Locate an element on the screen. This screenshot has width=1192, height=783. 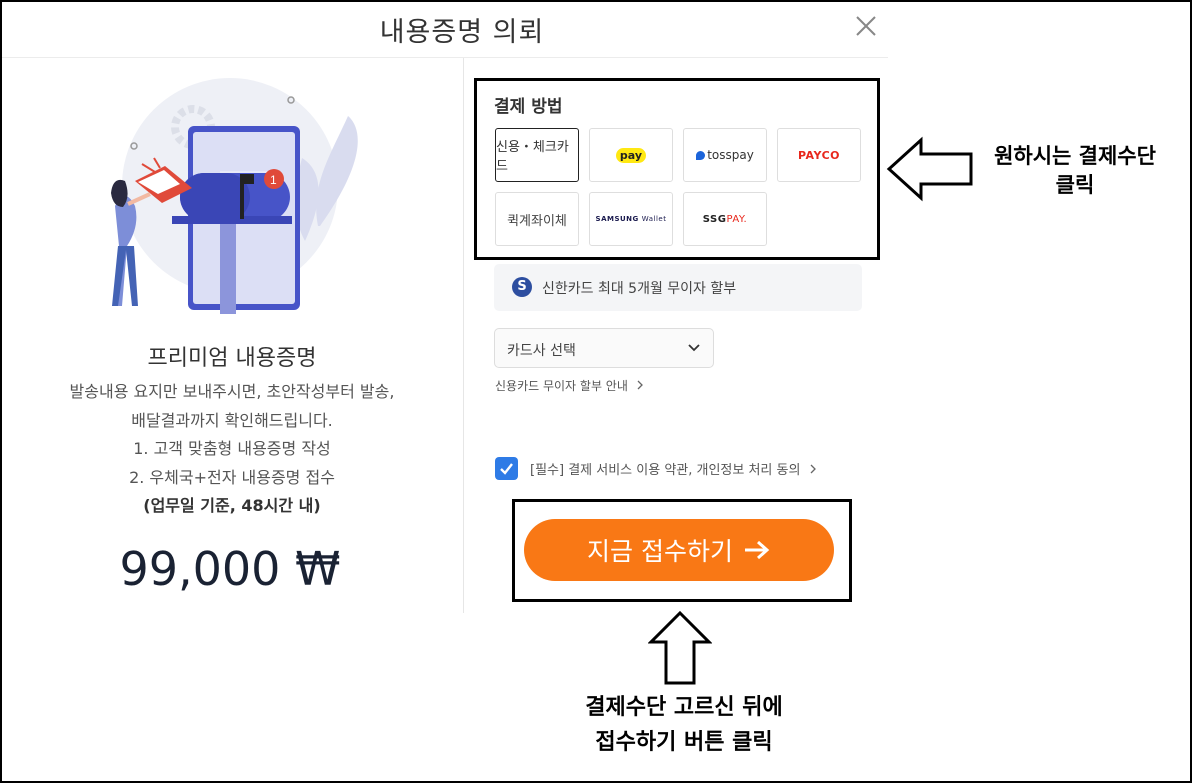
pay-method-ssgpay: SSGPAY. is located at coordinates (725, 219).